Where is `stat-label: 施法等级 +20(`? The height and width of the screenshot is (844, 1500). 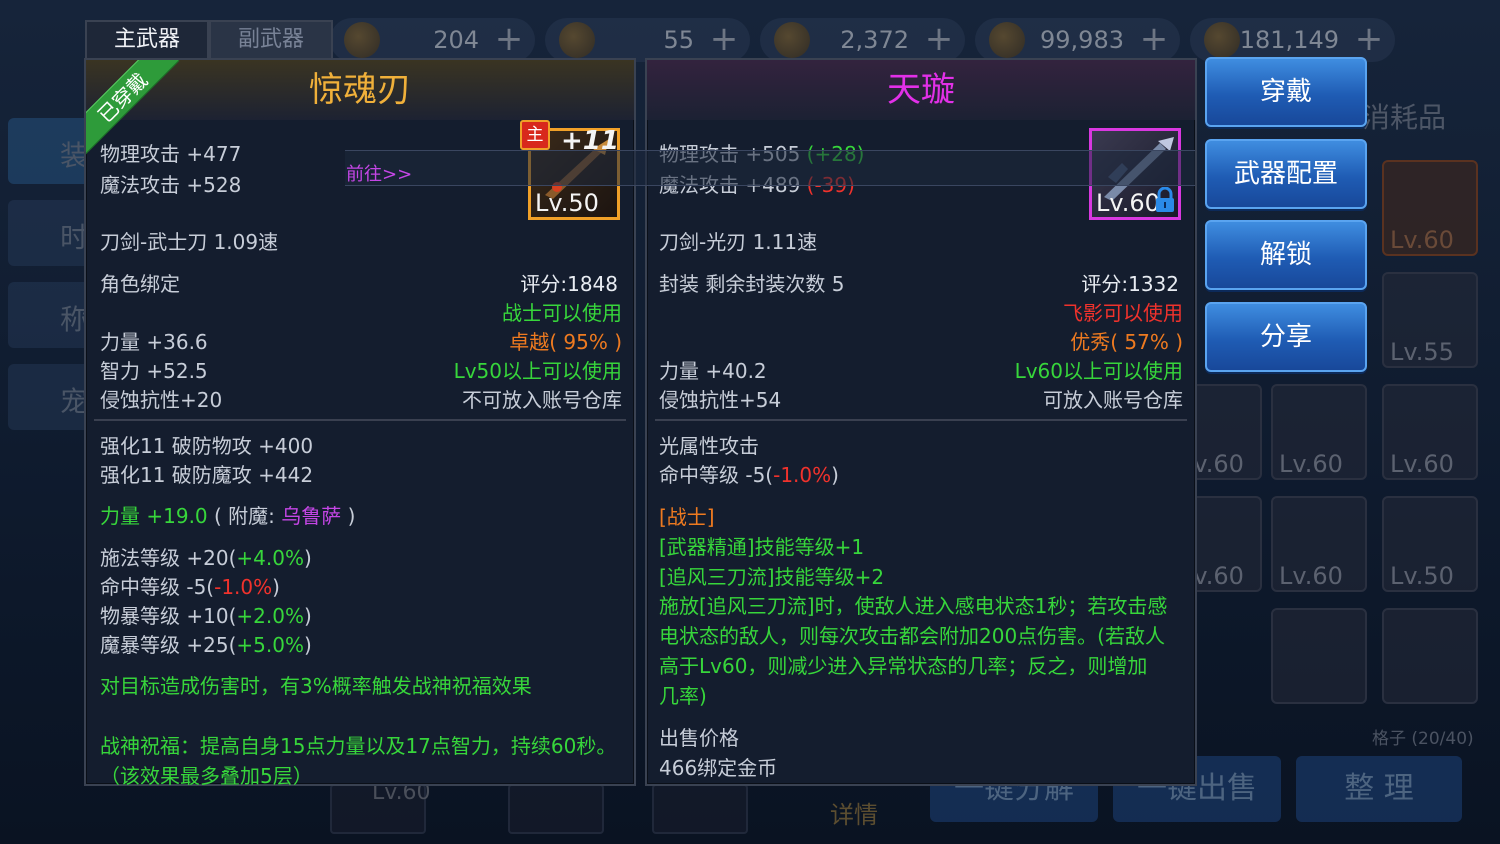 stat-label: 施法等级 +20( is located at coordinates (168, 558).